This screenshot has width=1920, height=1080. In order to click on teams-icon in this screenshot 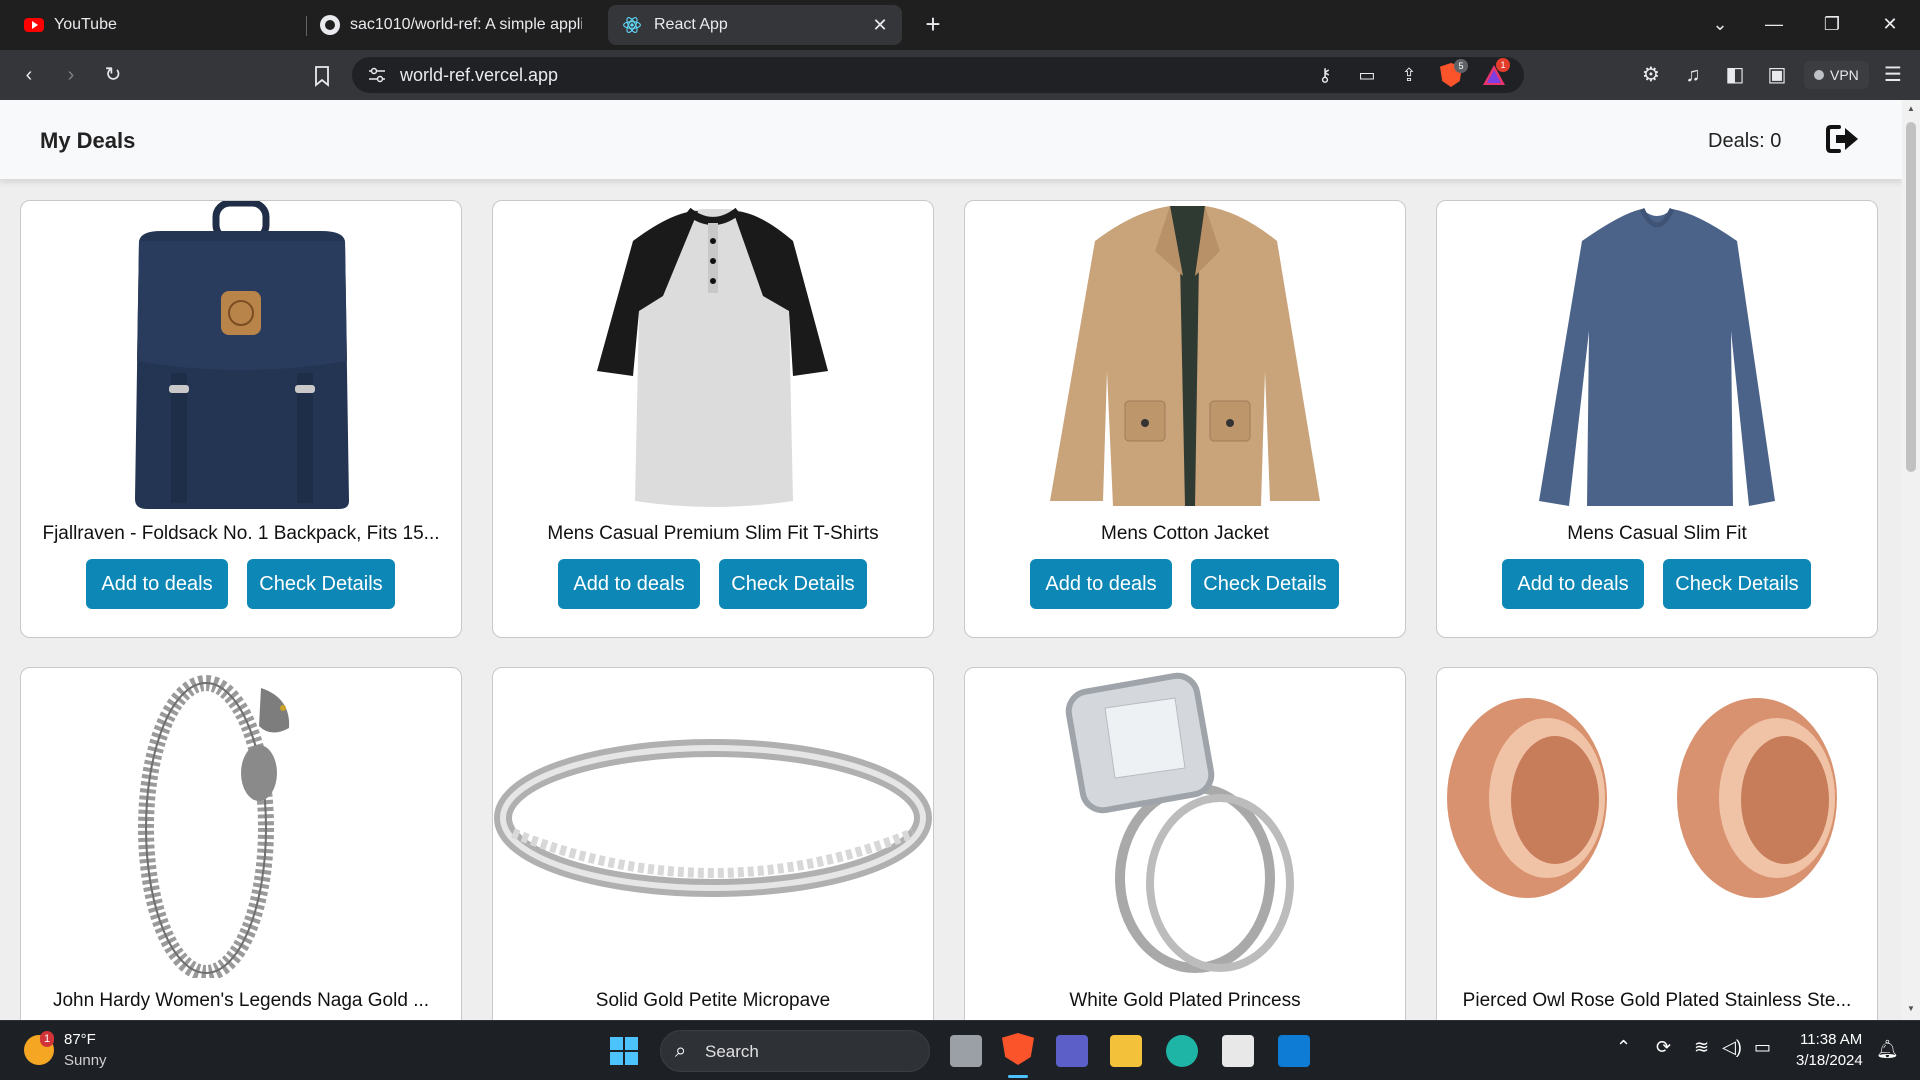, I will do `click(1072, 1051)`.